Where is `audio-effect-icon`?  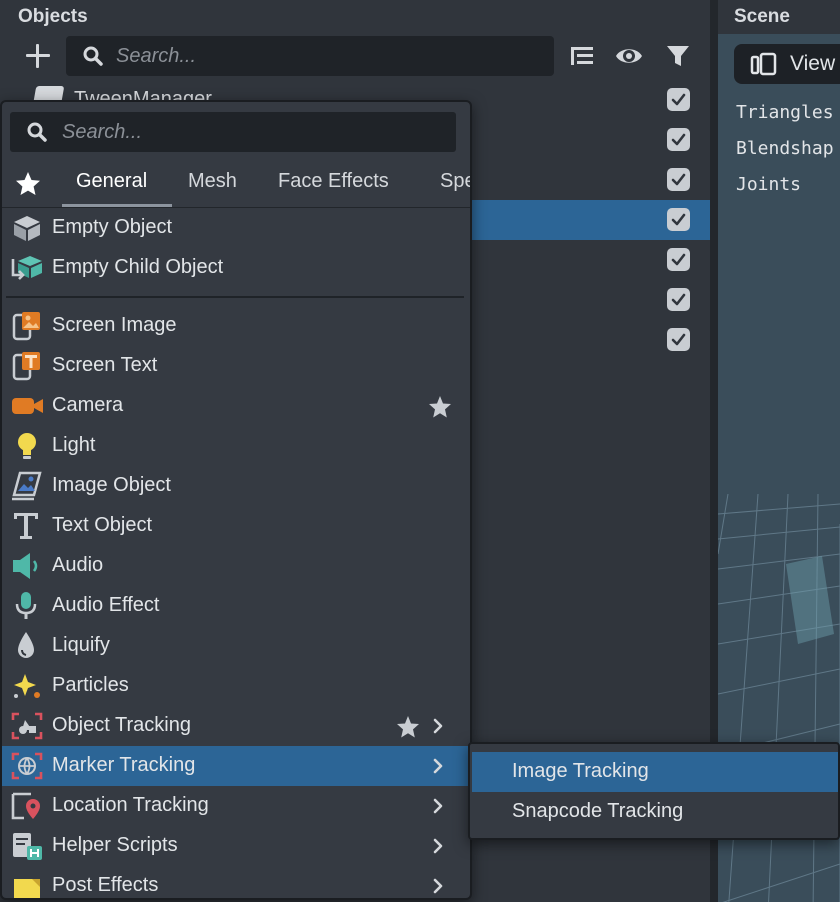
audio-effect-icon is located at coordinates (27, 606).